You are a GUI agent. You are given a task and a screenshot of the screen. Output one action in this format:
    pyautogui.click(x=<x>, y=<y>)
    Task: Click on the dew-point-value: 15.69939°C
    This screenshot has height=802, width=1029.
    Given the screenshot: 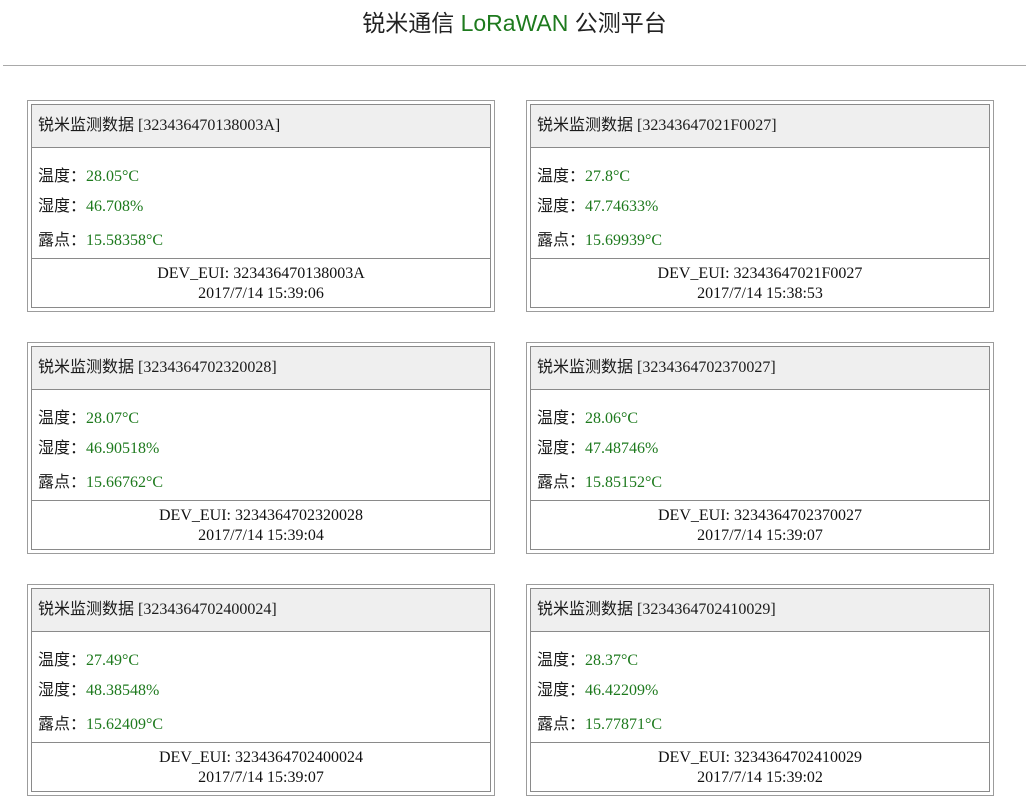 What is the action you would take?
    pyautogui.click(x=624, y=240)
    